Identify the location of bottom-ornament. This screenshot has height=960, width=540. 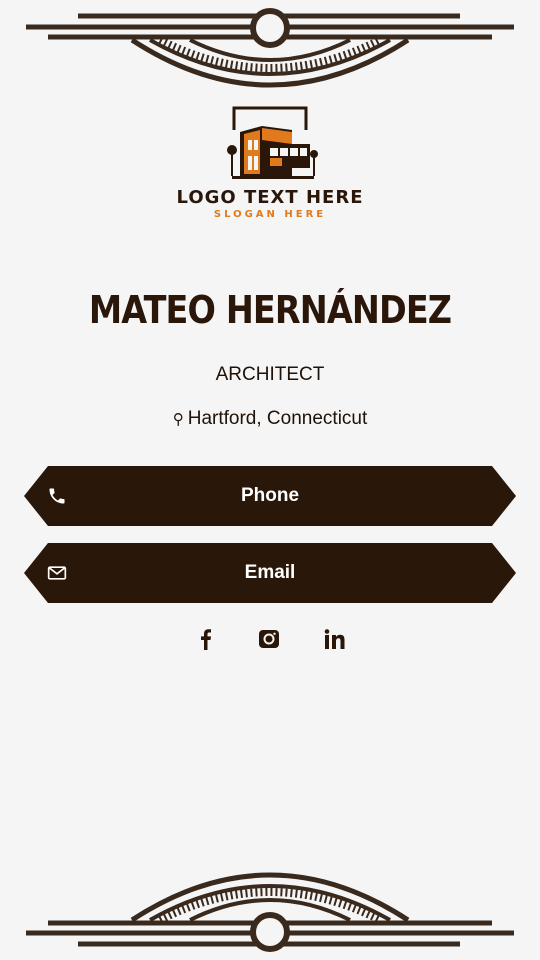
(270, 912).